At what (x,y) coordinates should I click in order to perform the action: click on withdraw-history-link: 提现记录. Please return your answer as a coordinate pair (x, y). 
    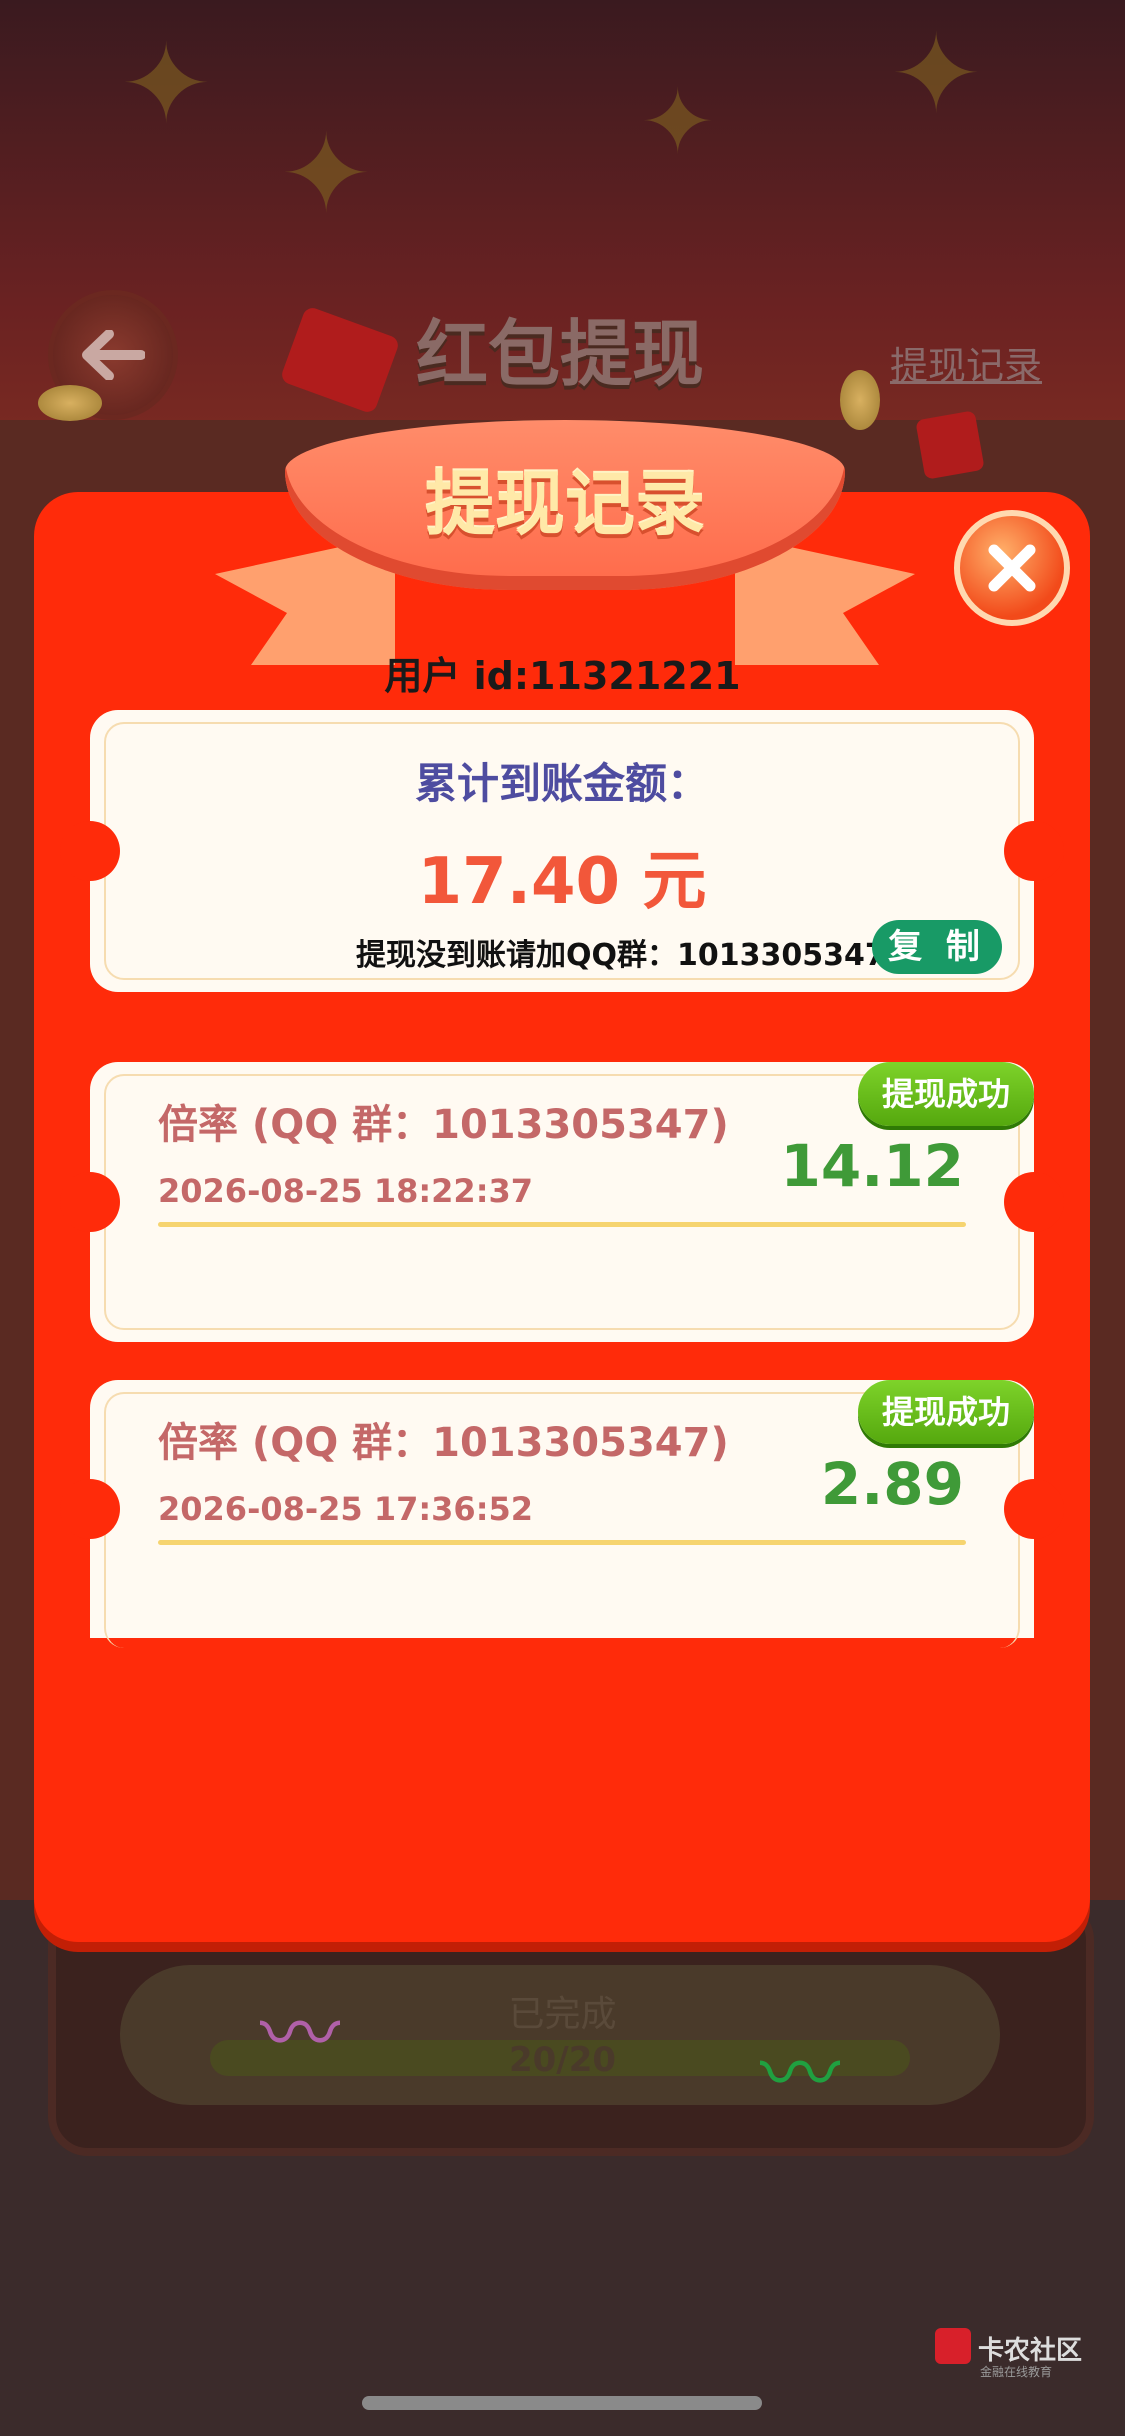
    Looking at the image, I should click on (966, 362).